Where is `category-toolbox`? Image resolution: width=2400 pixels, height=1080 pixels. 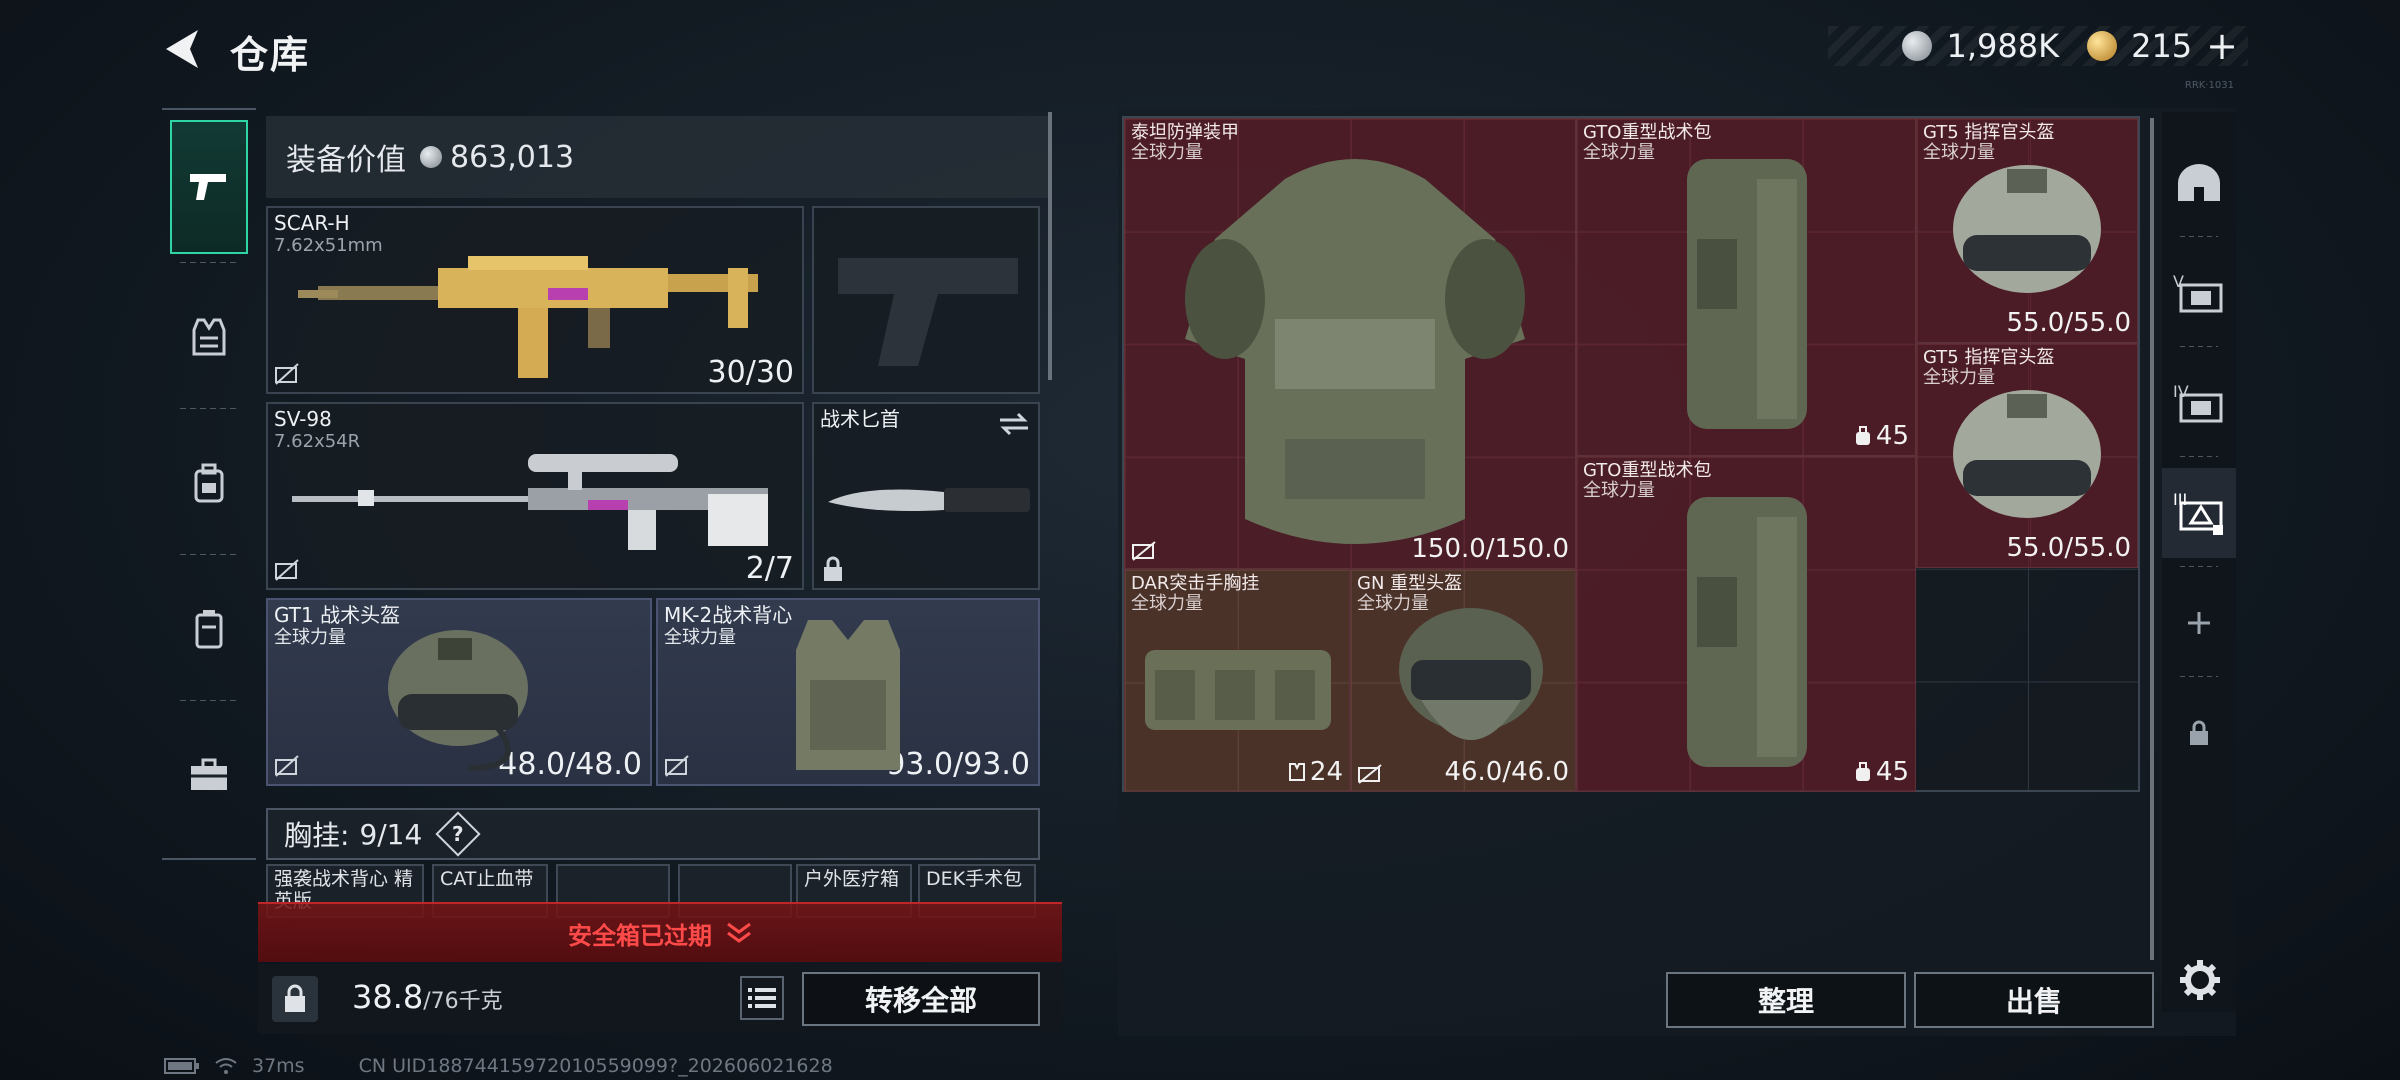 category-toolbox is located at coordinates (209, 775).